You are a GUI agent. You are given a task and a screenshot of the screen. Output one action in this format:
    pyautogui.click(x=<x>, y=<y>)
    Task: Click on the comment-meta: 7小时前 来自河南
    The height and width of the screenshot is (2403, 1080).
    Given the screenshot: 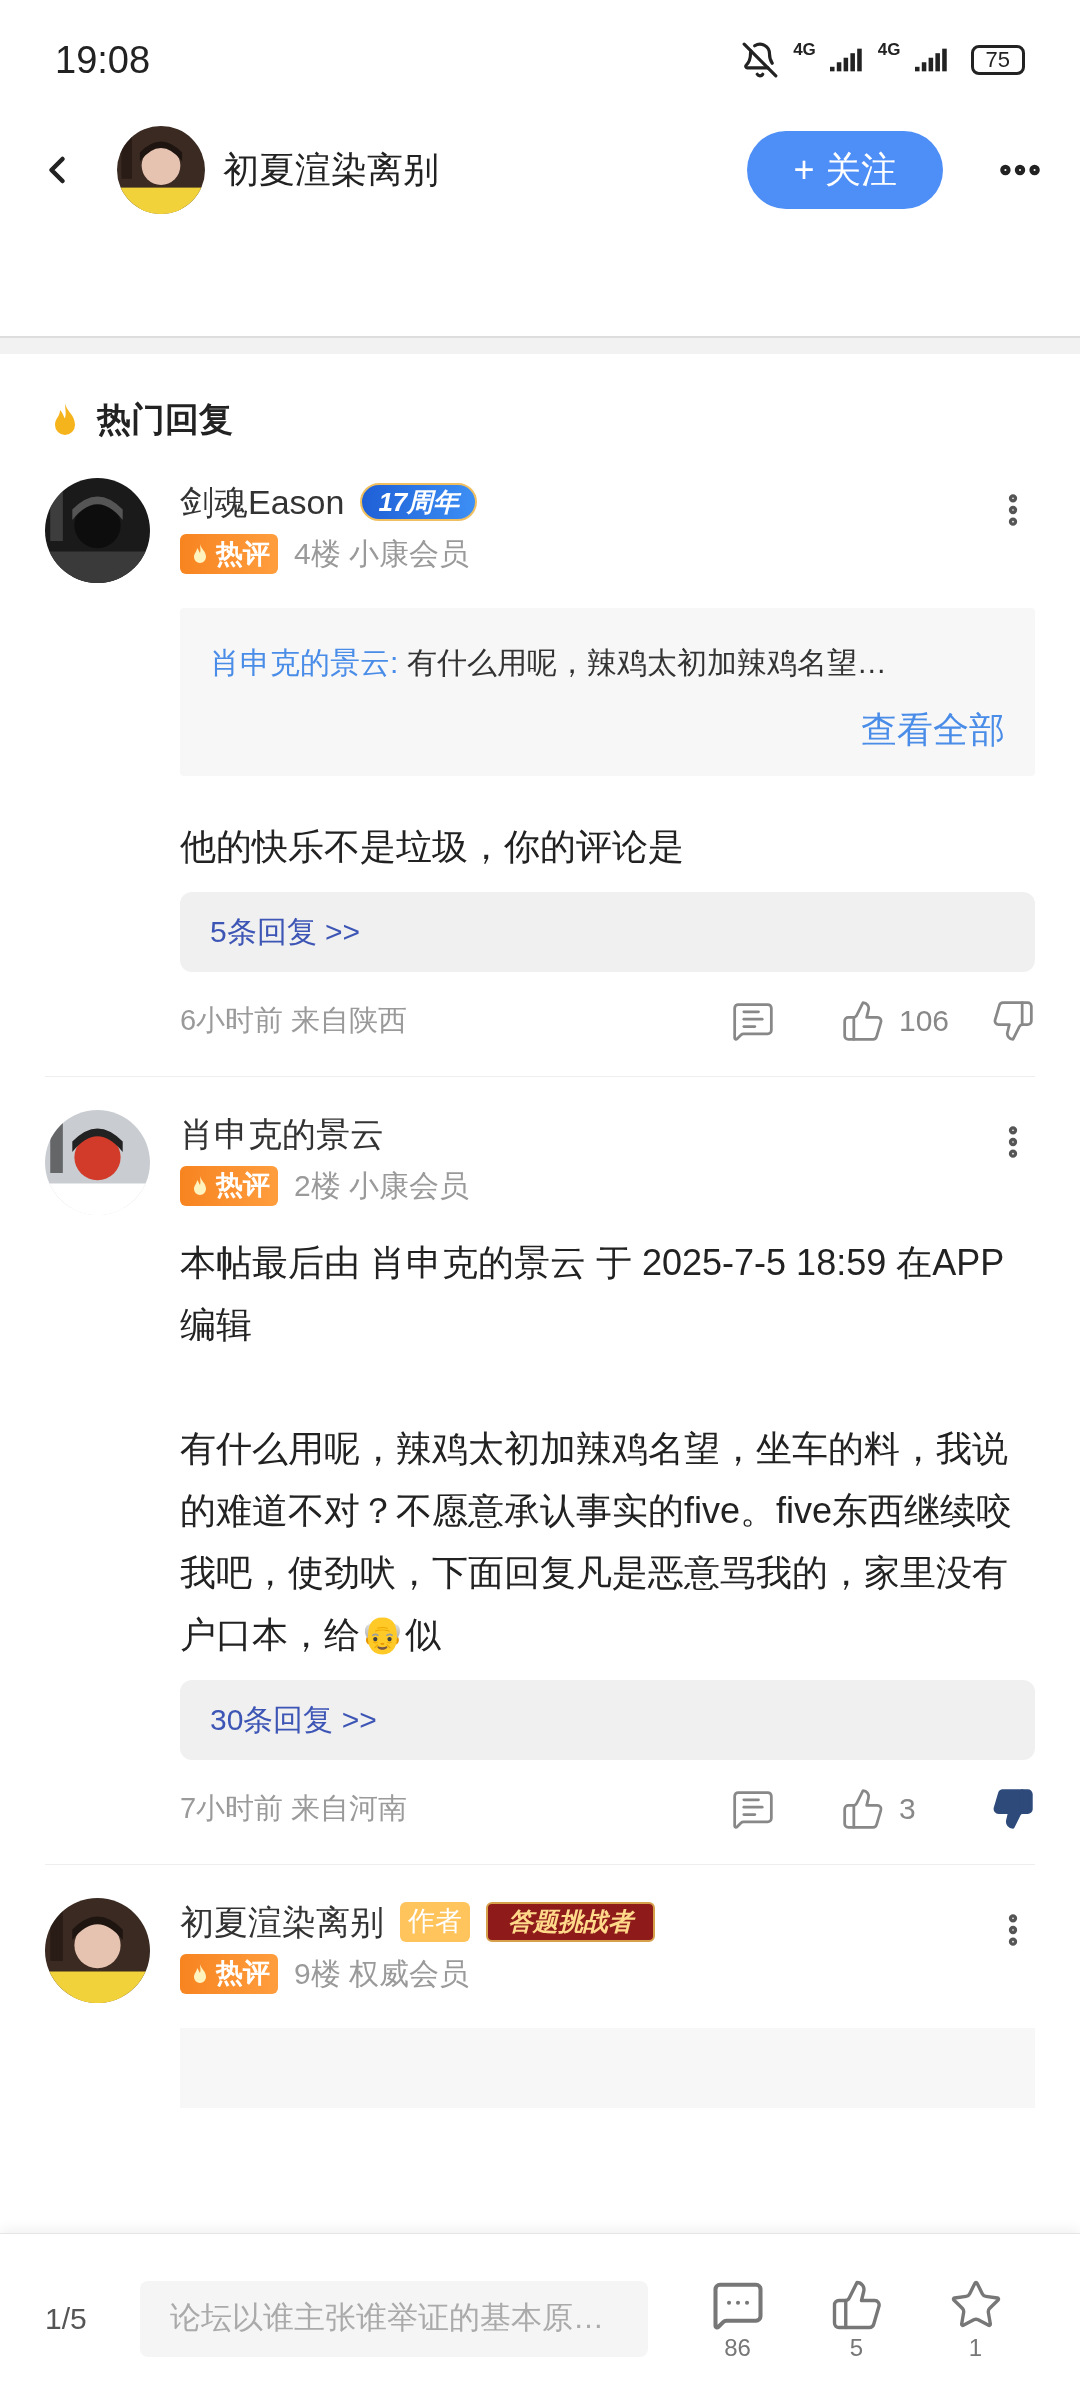 What is the action you would take?
    pyautogui.click(x=294, y=1808)
    